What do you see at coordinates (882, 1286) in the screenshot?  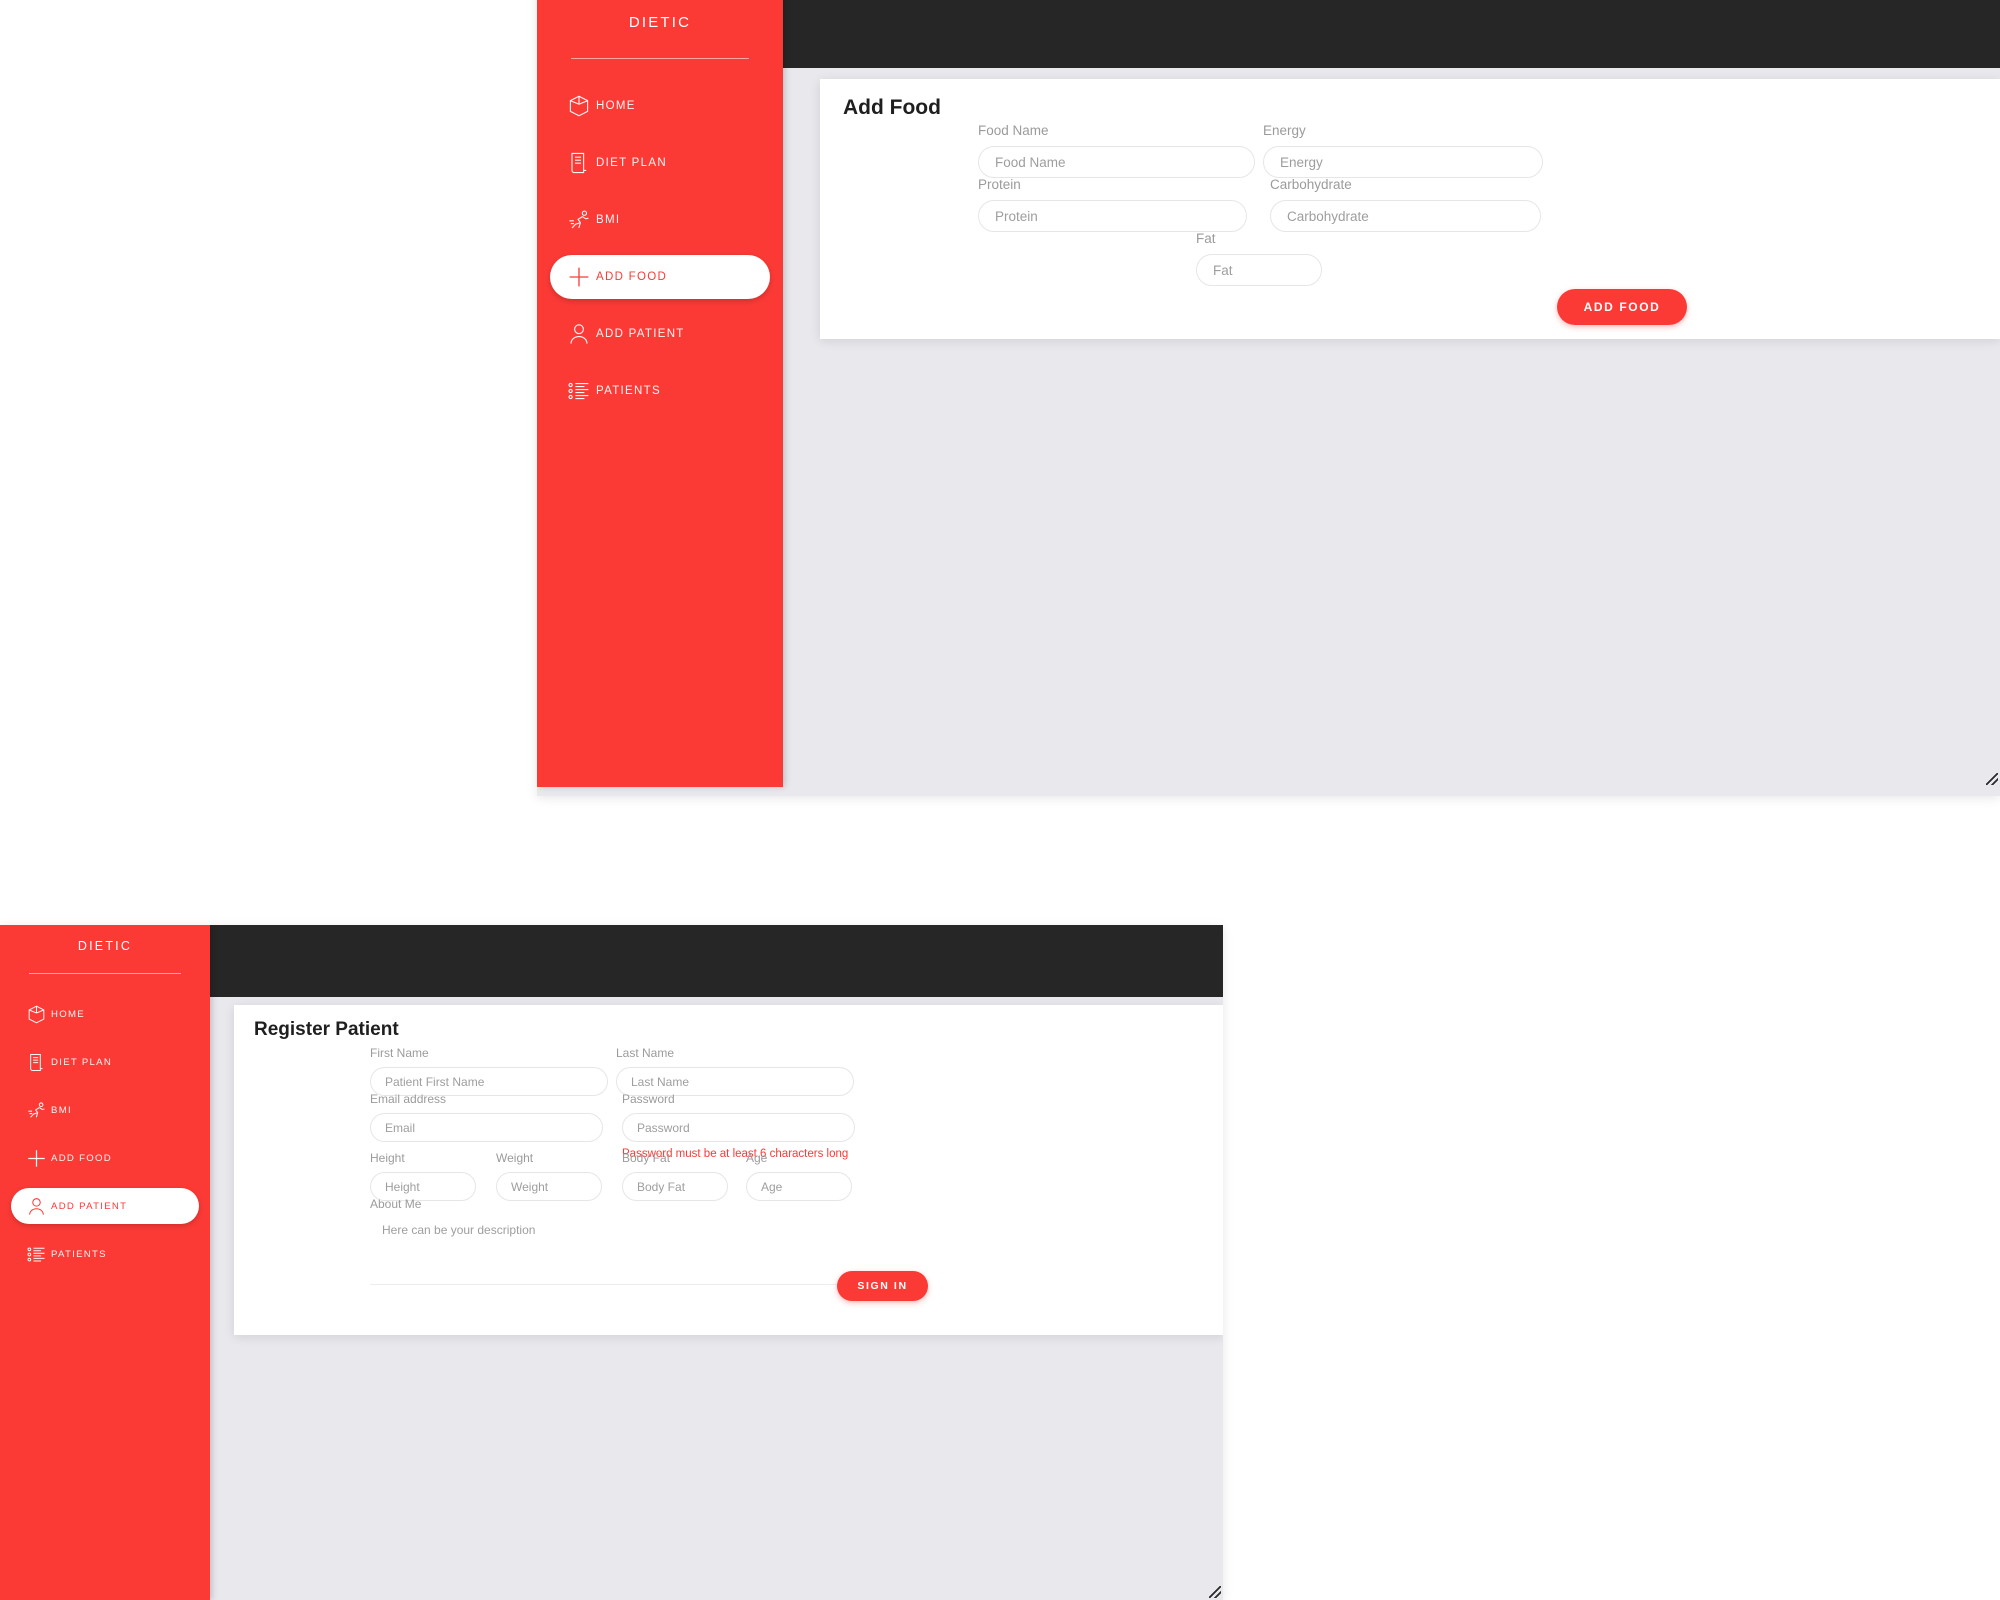 I see `sign-in-button: SIGN IN` at bounding box center [882, 1286].